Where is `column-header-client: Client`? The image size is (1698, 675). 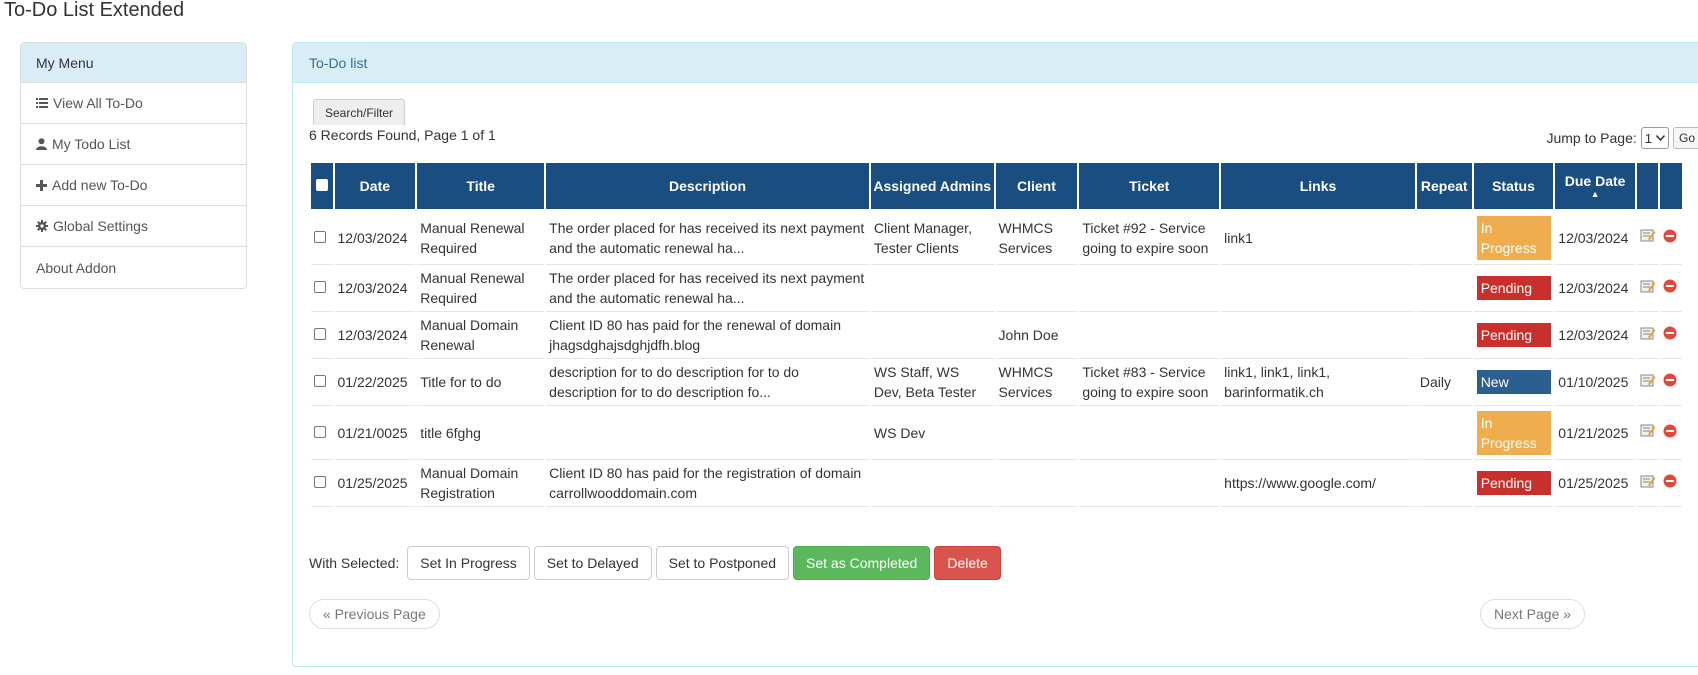 column-header-client: Client is located at coordinates (1036, 187).